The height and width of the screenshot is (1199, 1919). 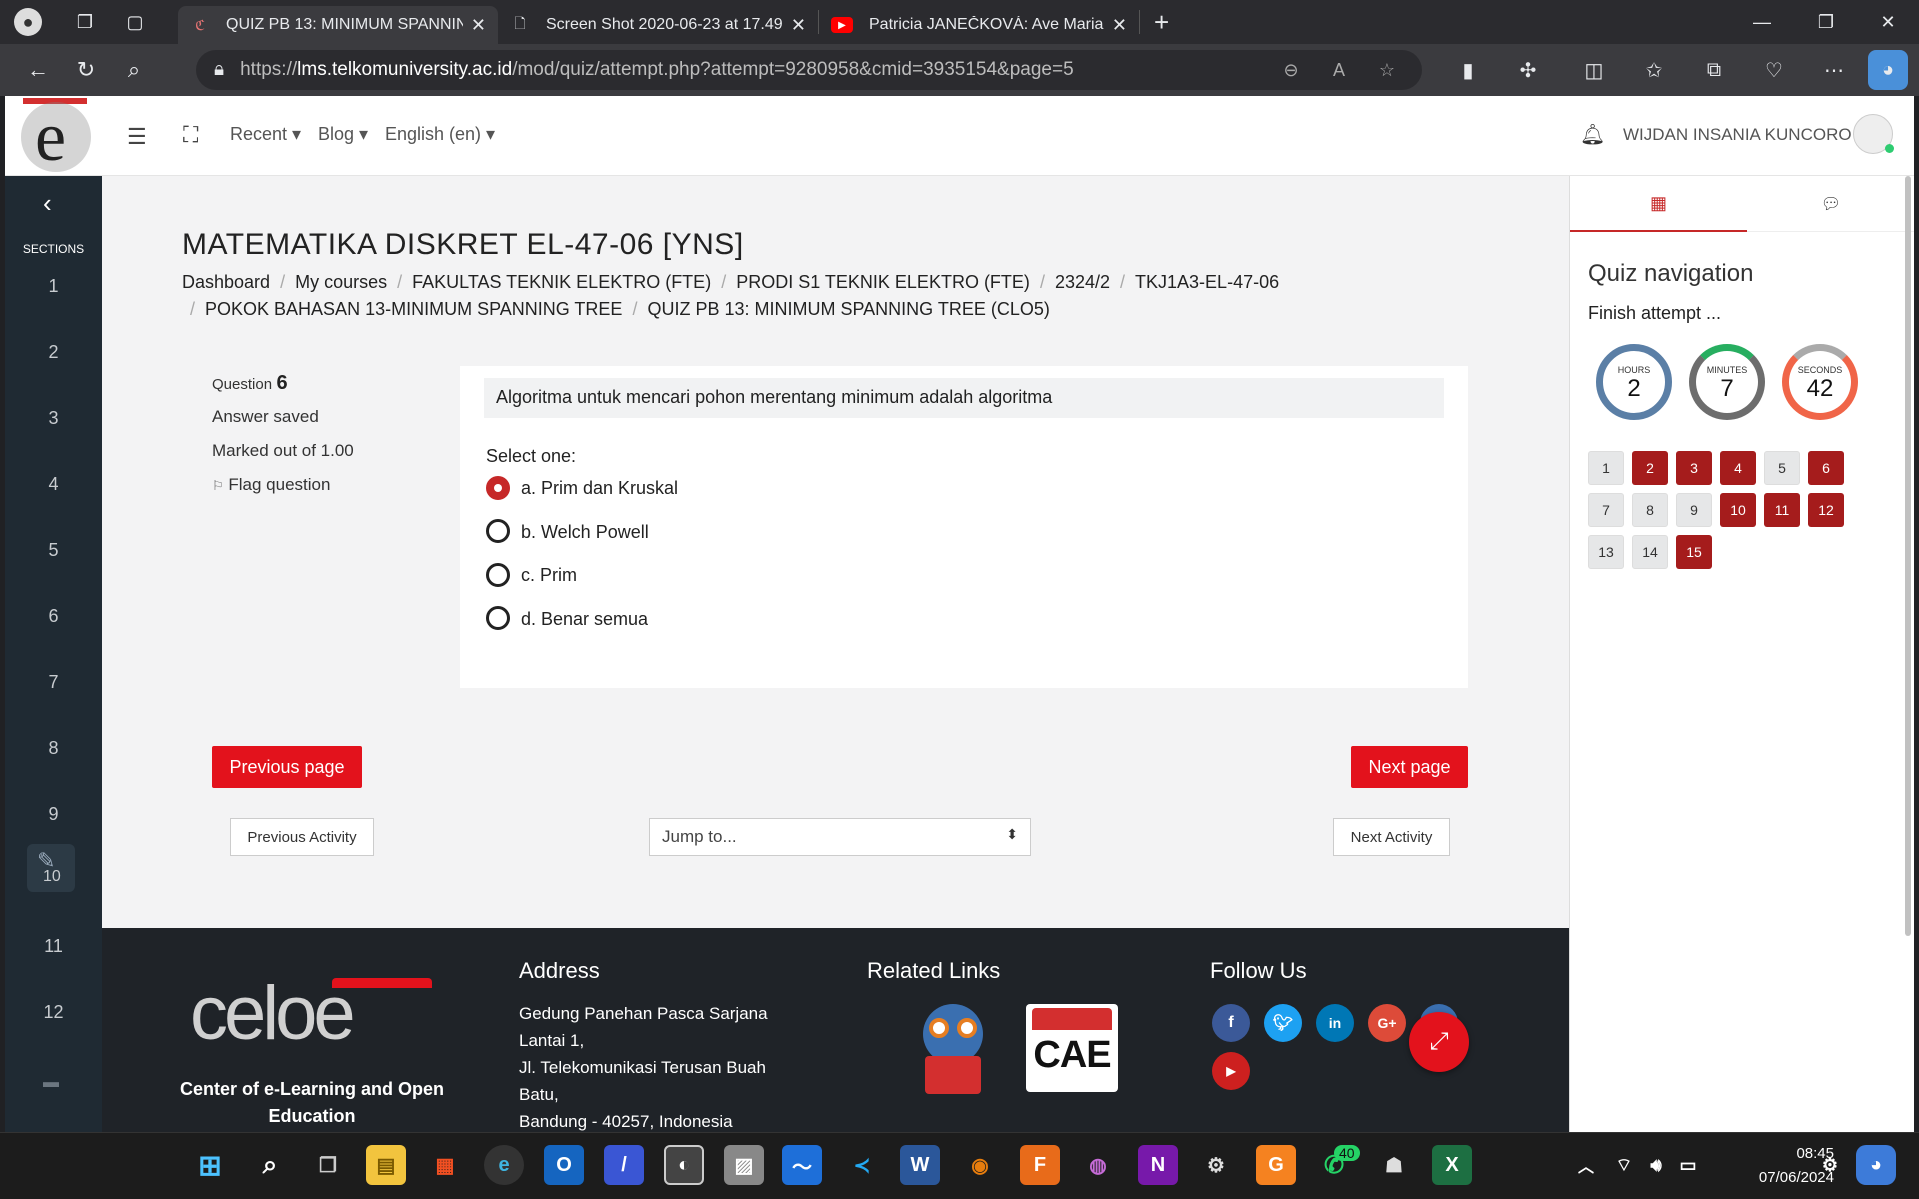 What do you see at coordinates (1737, 135) in the screenshot?
I see `user-name: WIJDAN INSANIA KUNCORO` at bounding box center [1737, 135].